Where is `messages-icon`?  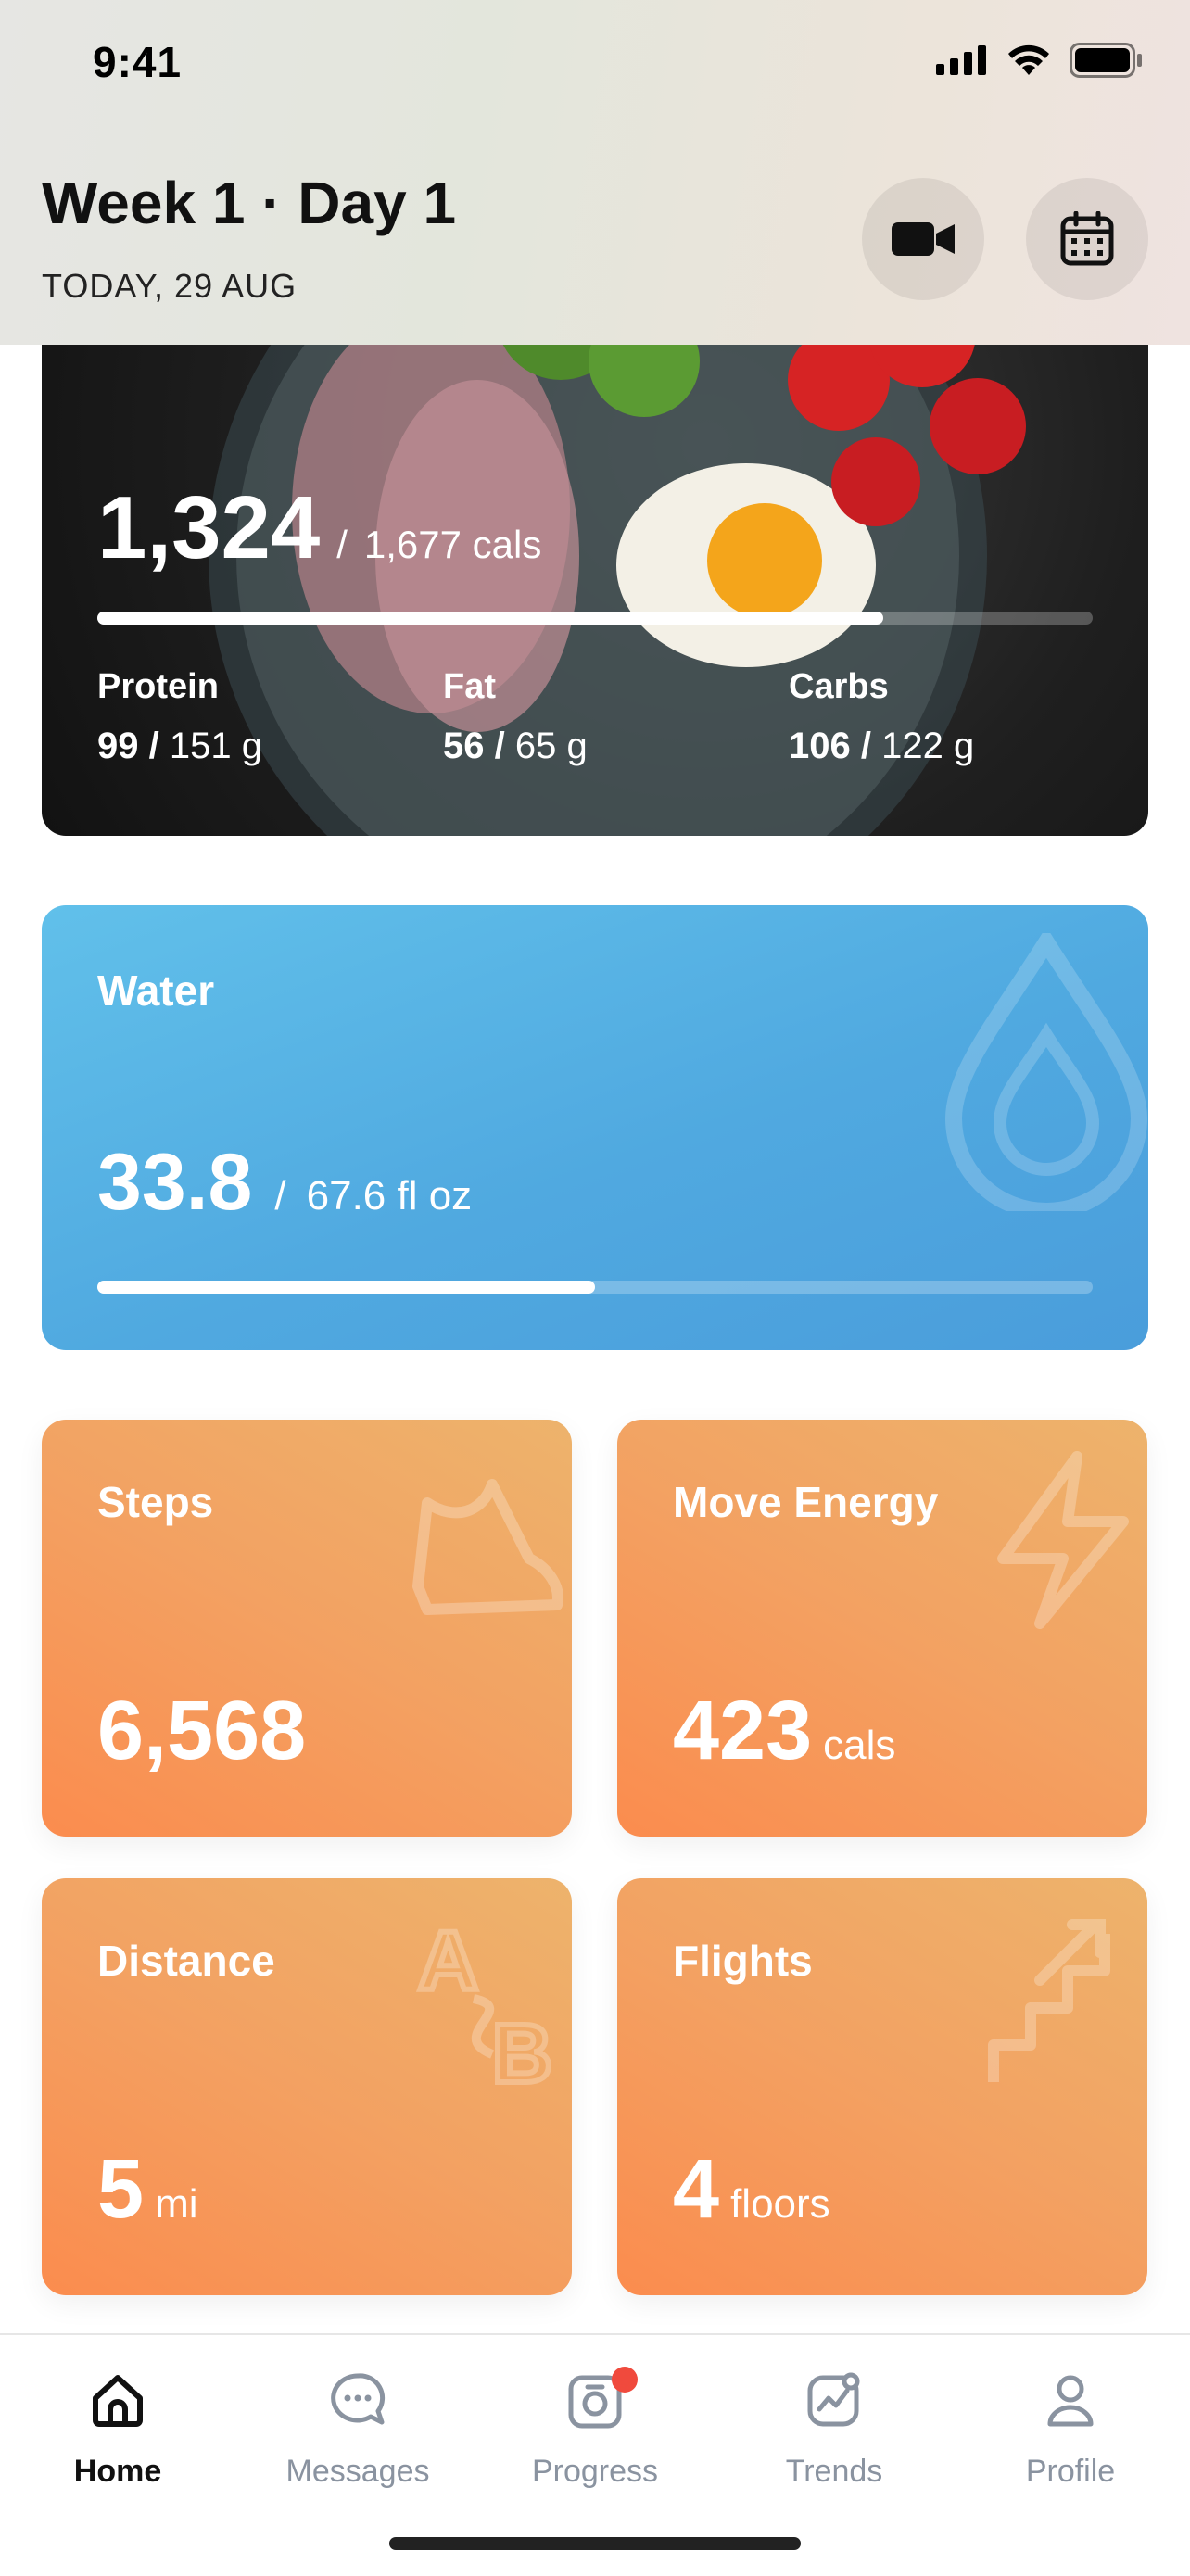
messages-icon is located at coordinates (358, 2399).